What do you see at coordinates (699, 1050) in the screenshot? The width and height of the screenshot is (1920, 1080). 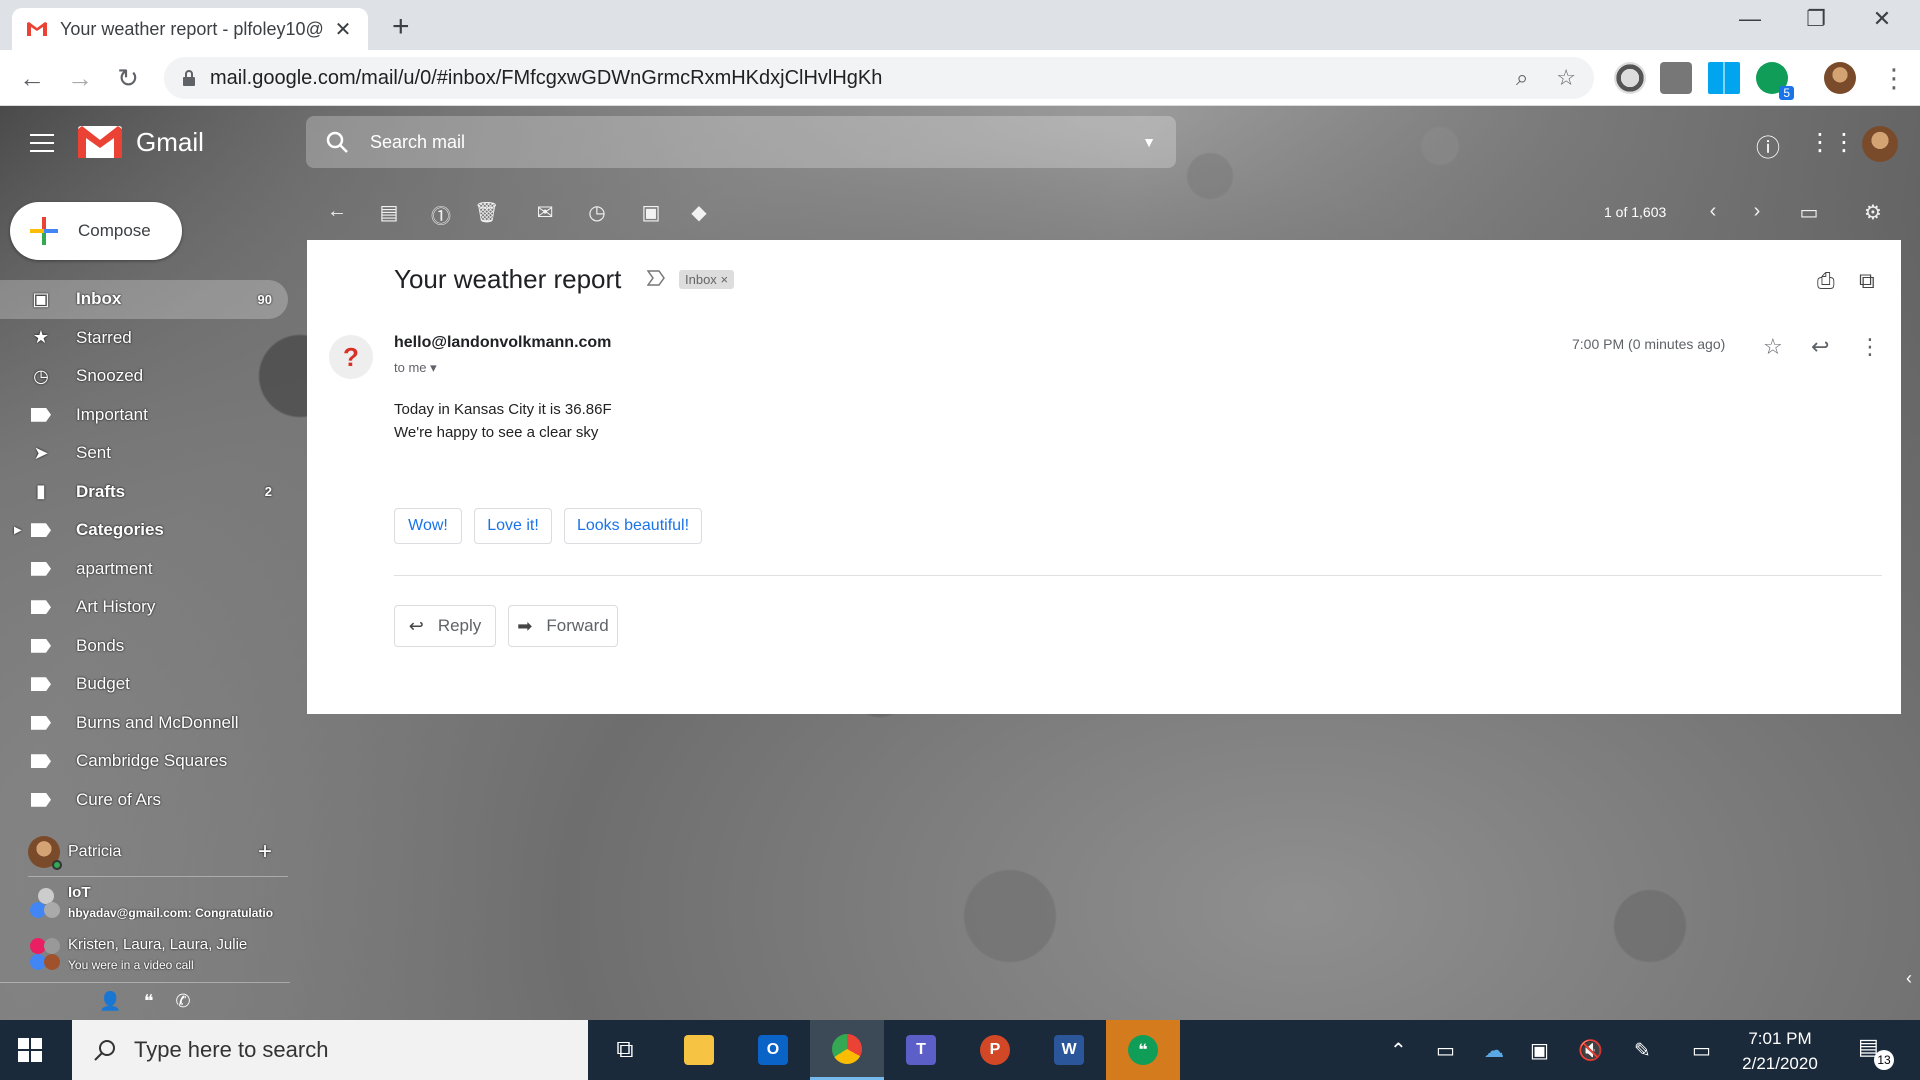 I see `file-explorer-icon` at bounding box center [699, 1050].